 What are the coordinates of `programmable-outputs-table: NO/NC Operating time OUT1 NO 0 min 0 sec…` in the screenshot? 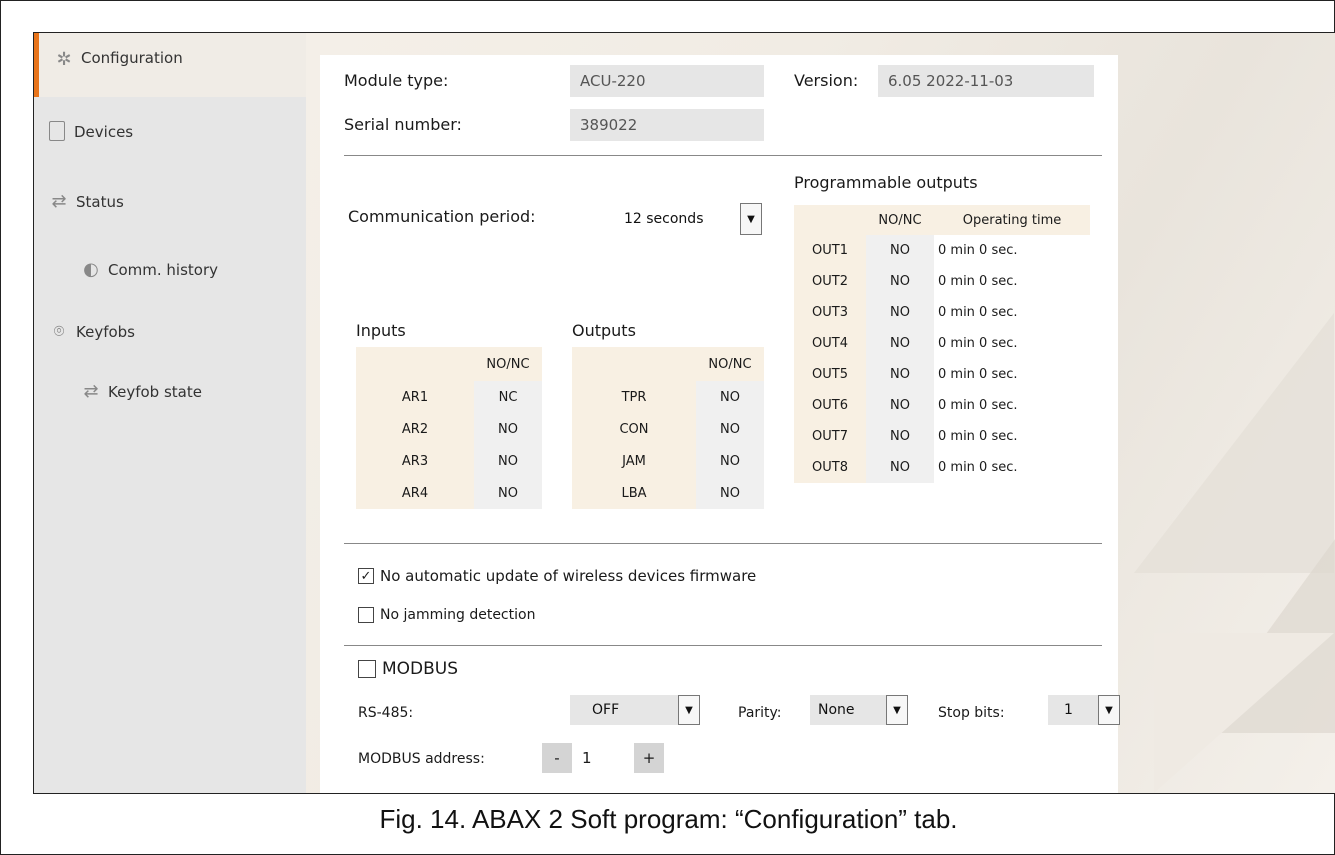 It's located at (942, 344).